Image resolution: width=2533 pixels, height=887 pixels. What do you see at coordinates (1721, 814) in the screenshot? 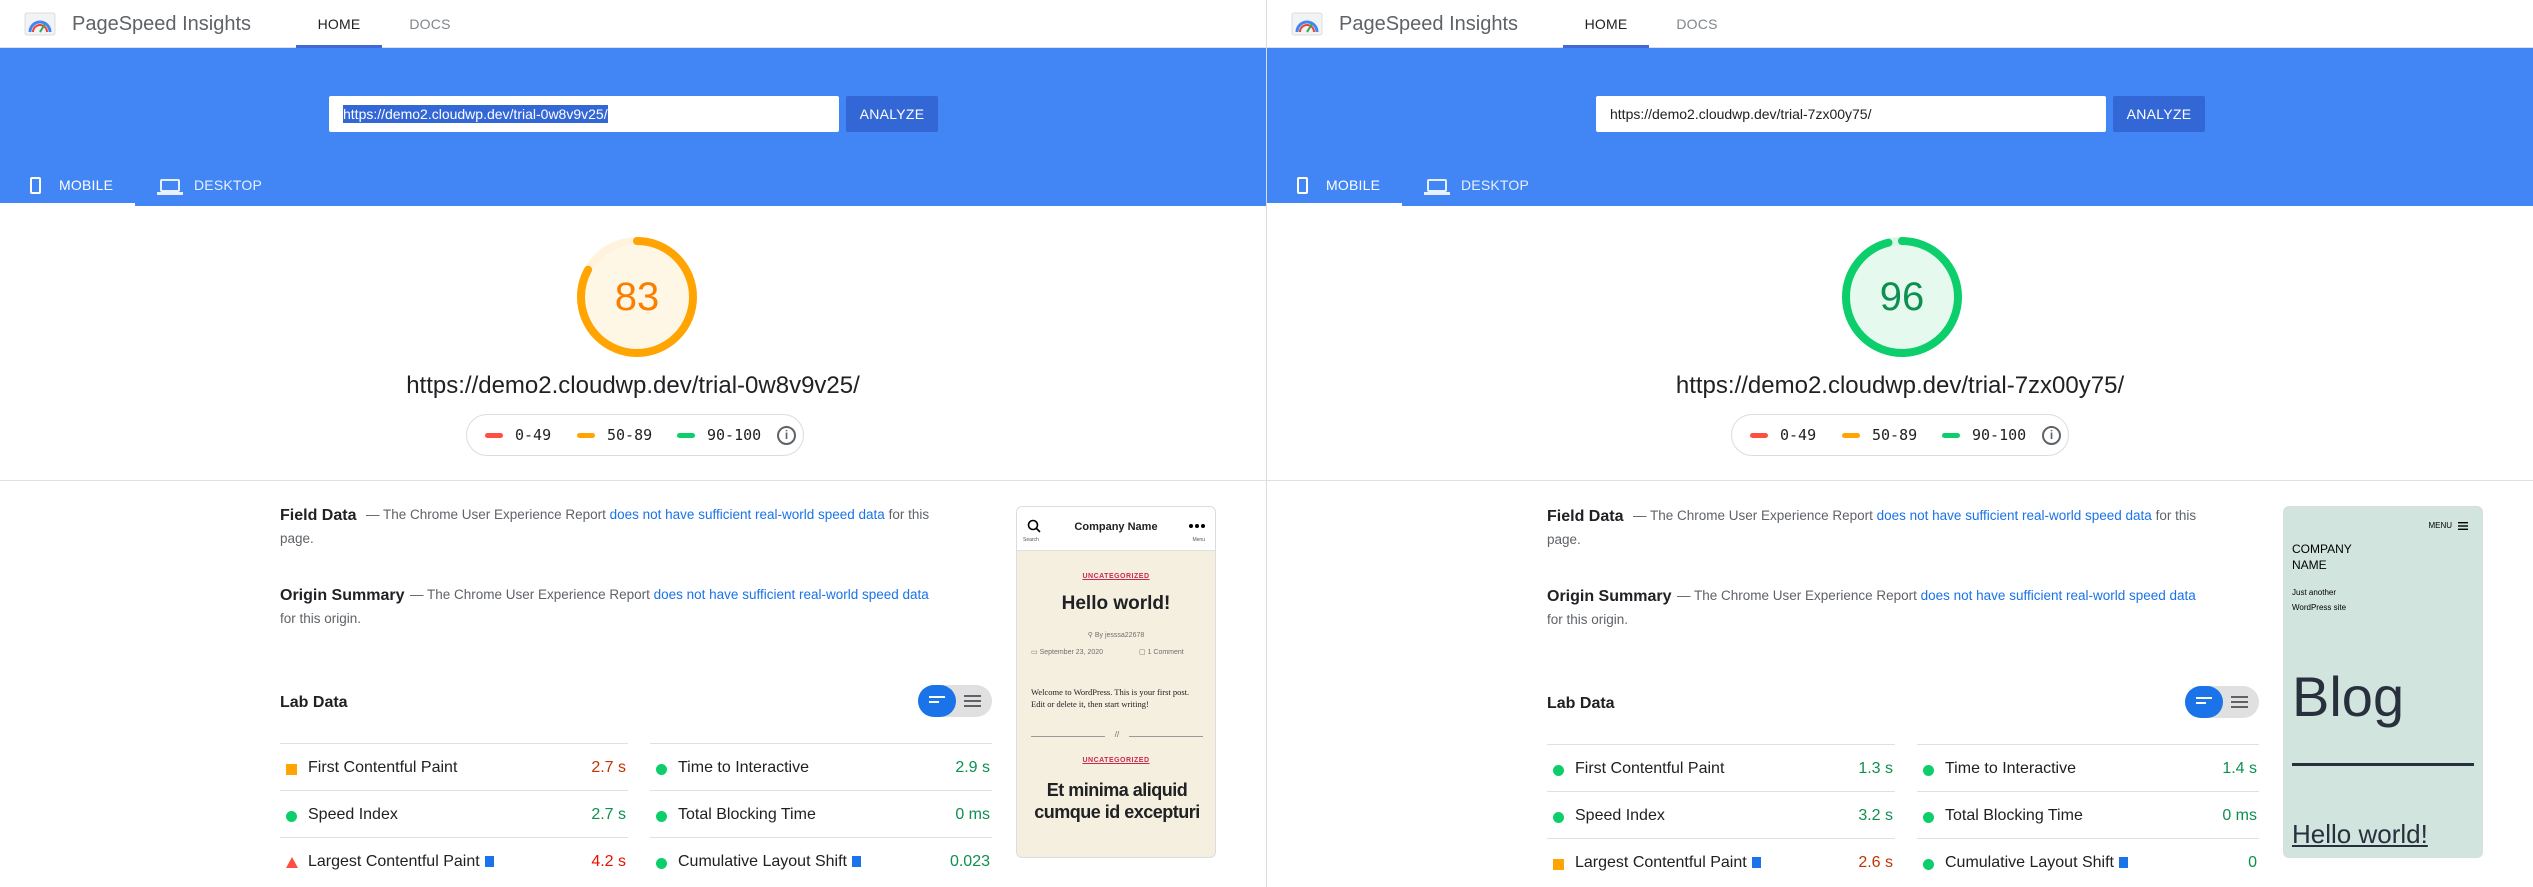
I see `metric-speed-index: Speed Index 3.2 s` at bounding box center [1721, 814].